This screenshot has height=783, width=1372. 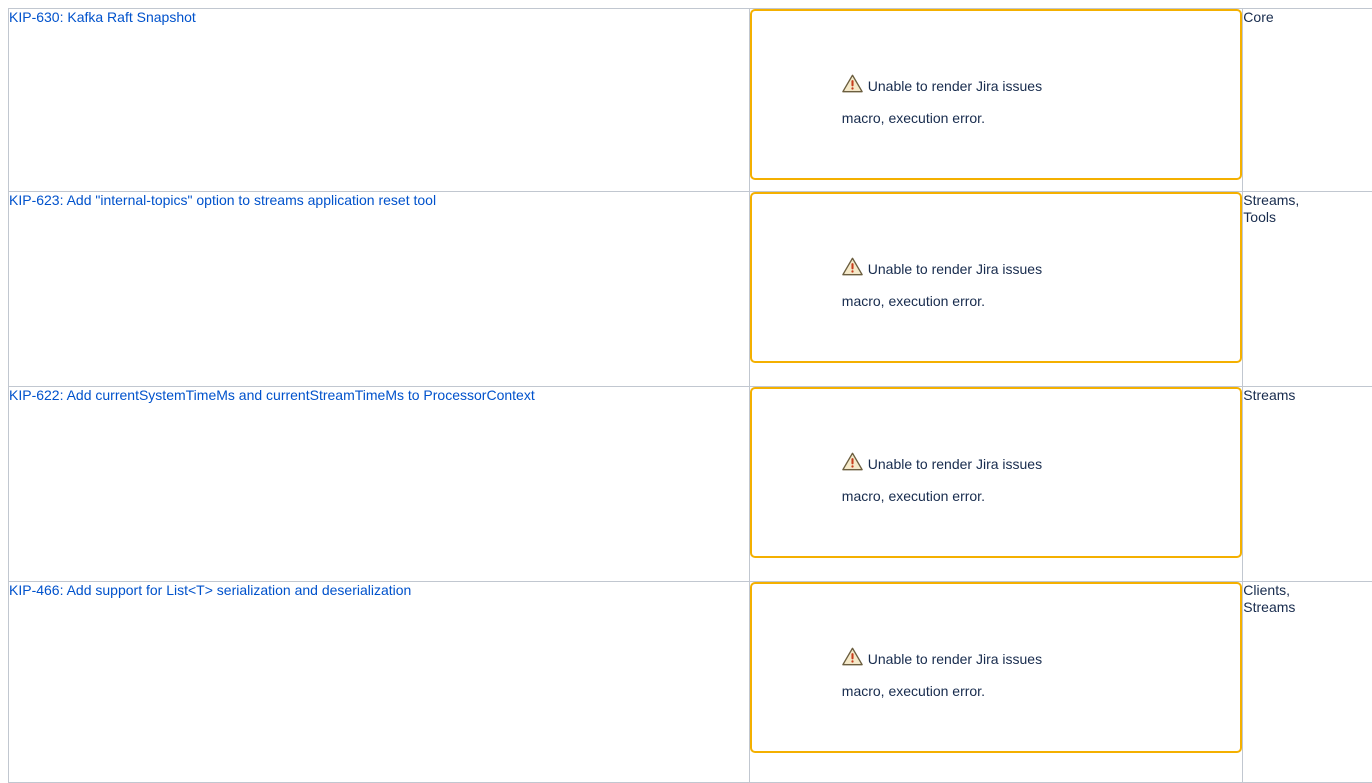 I want to click on component-cell: Core, so click(x=1307, y=100).